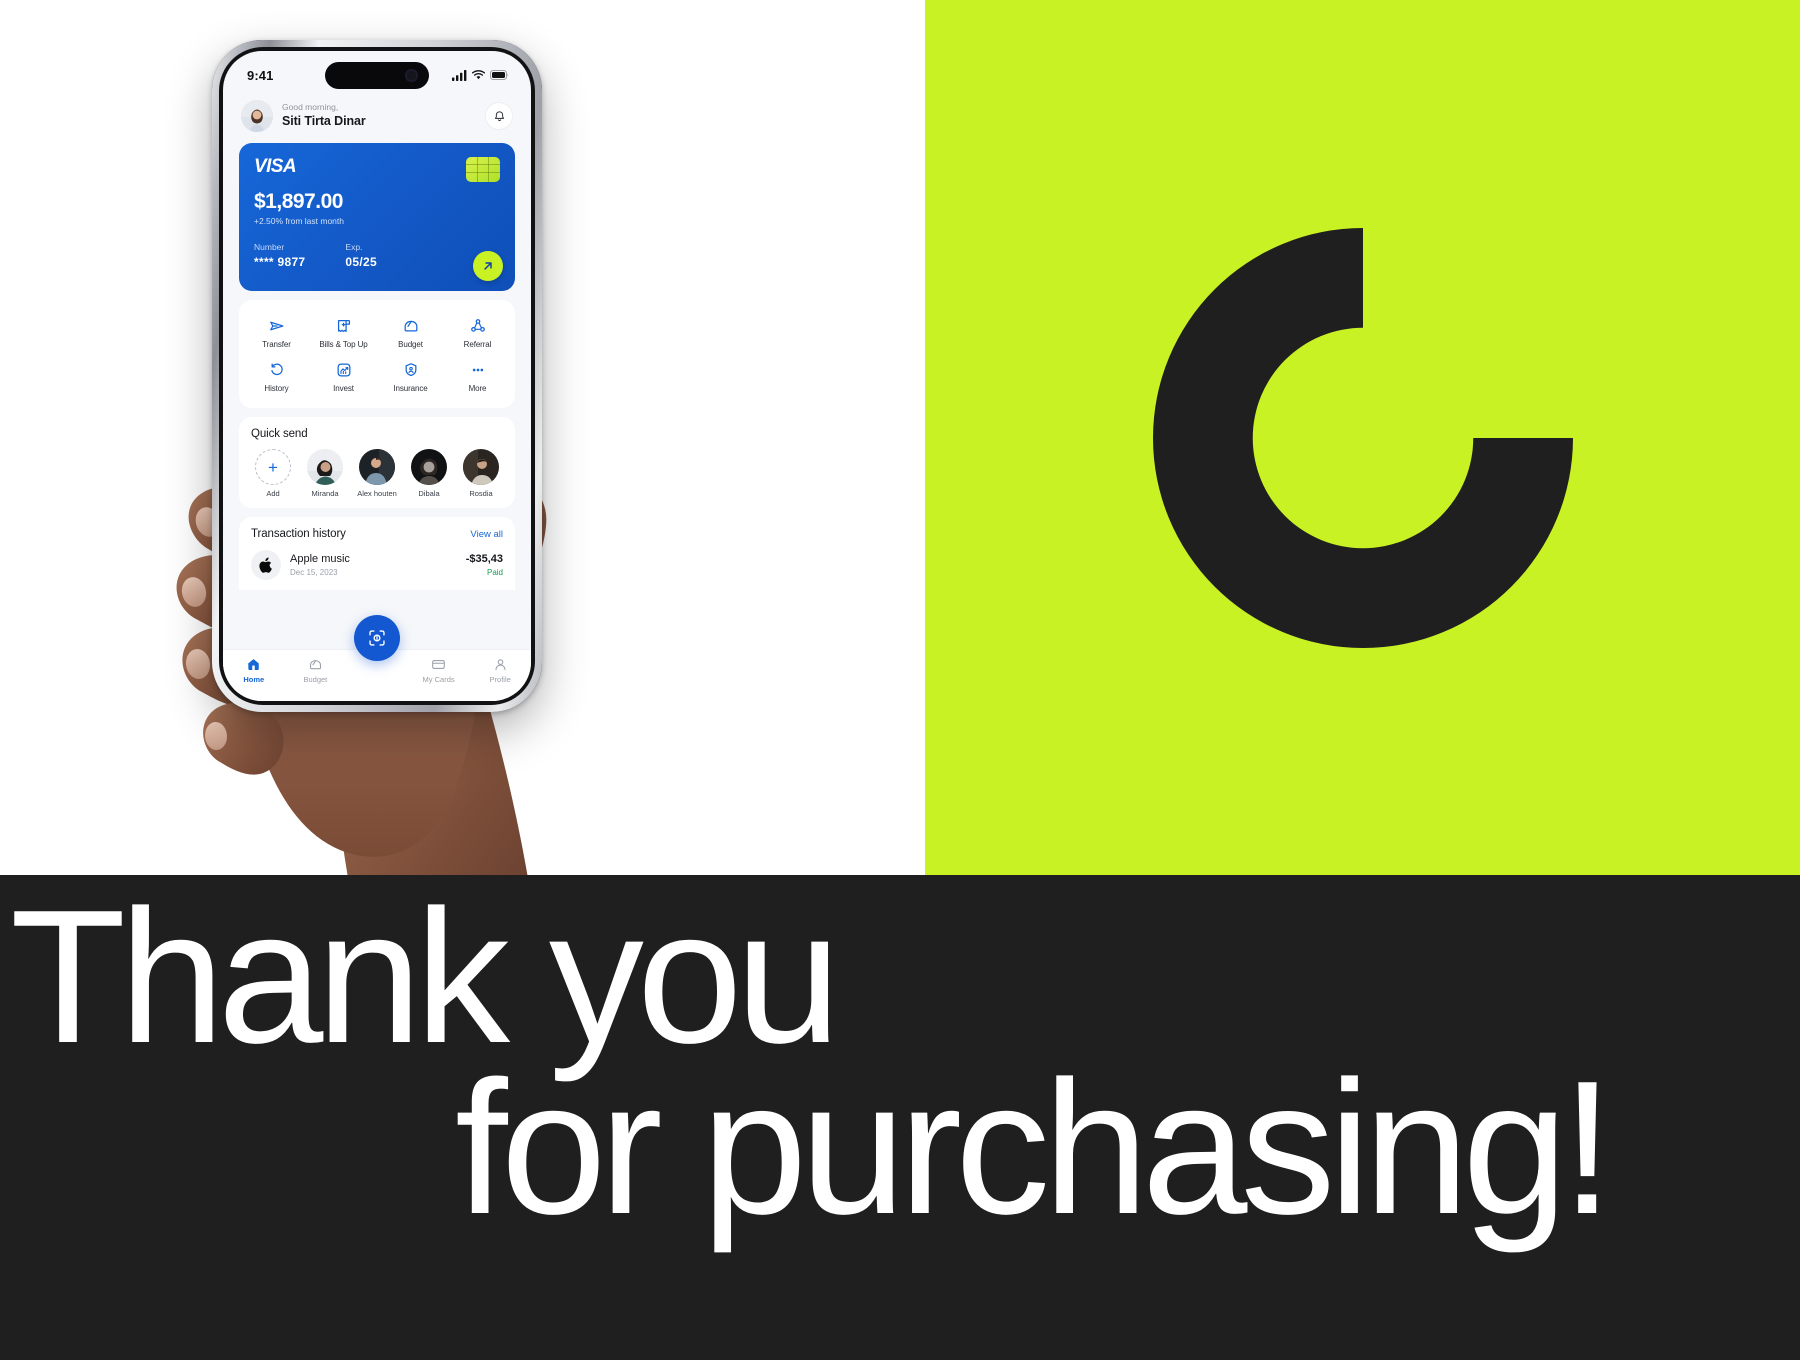 This screenshot has height=1360, width=1800. Describe the element at coordinates (343, 388) in the screenshot. I see `action-label: Invest` at that location.